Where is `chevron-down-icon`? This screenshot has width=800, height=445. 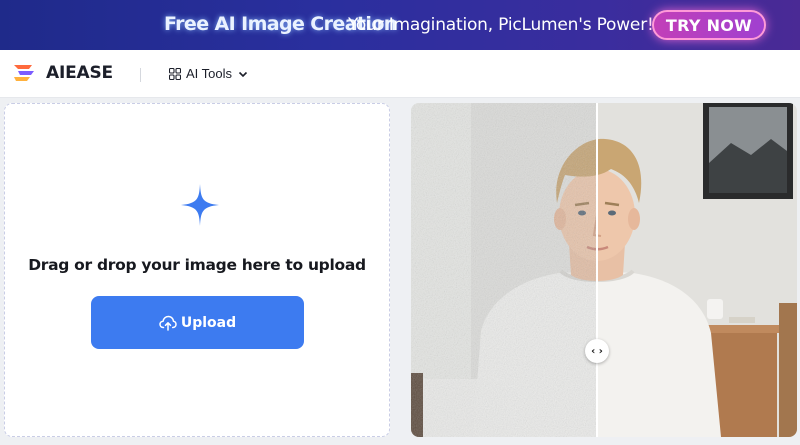 chevron-down-icon is located at coordinates (243, 74).